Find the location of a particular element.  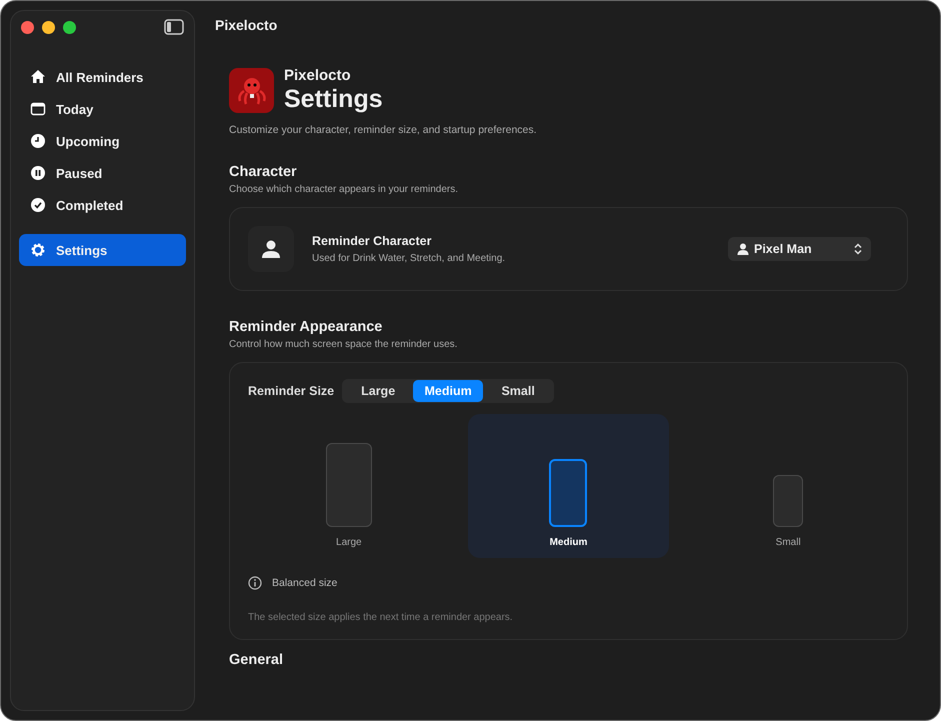

calendar-icon is located at coordinates (38, 109).